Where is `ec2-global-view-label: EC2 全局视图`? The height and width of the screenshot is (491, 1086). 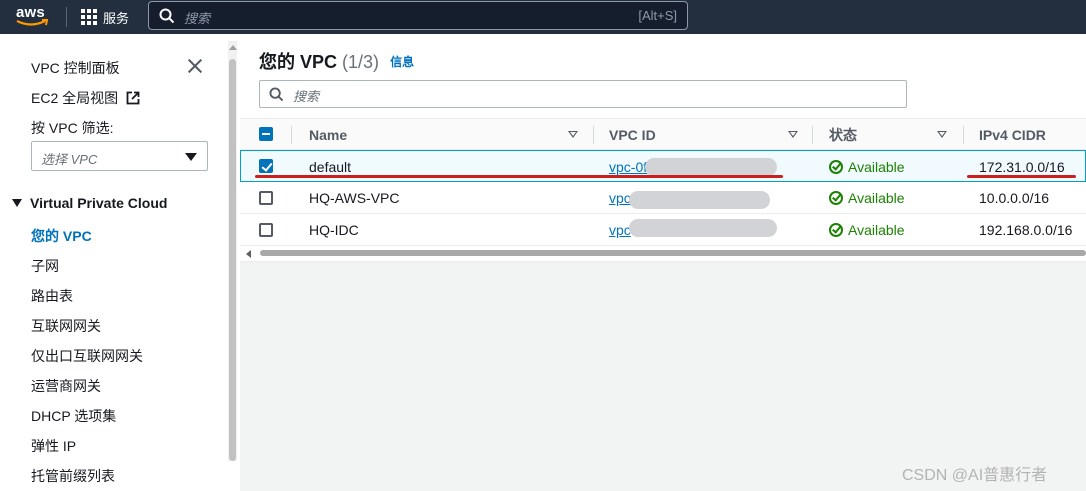 ec2-global-view-label: EC2 全局视图 is located at coordinates (75, 98).